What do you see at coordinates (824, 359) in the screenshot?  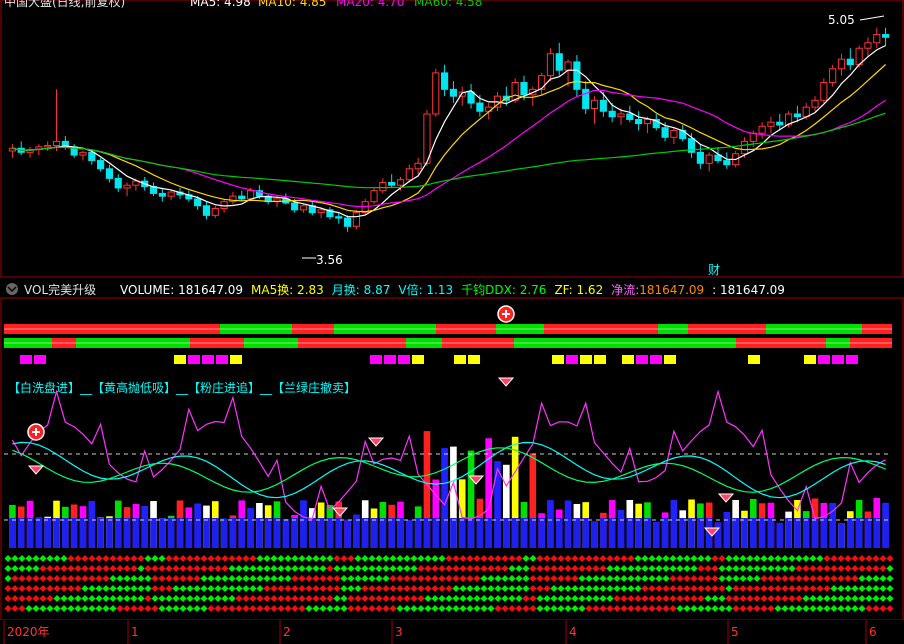 I see `signal-block` at bounding box center [824, 359].